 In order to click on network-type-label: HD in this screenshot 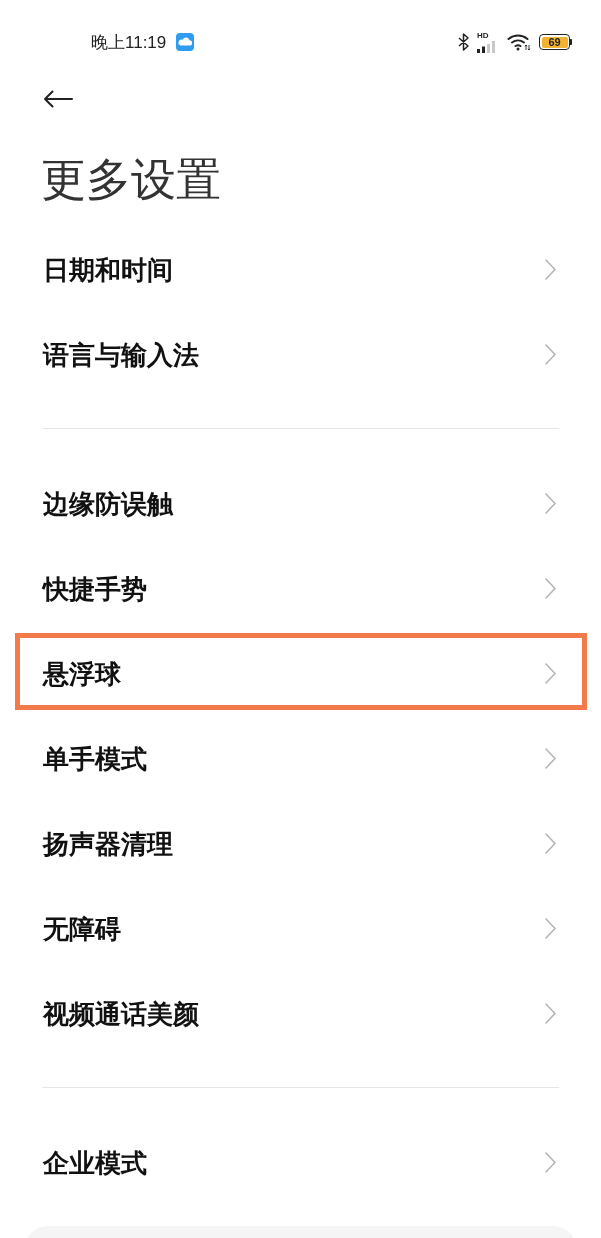, I will do `click(483, 35)`.